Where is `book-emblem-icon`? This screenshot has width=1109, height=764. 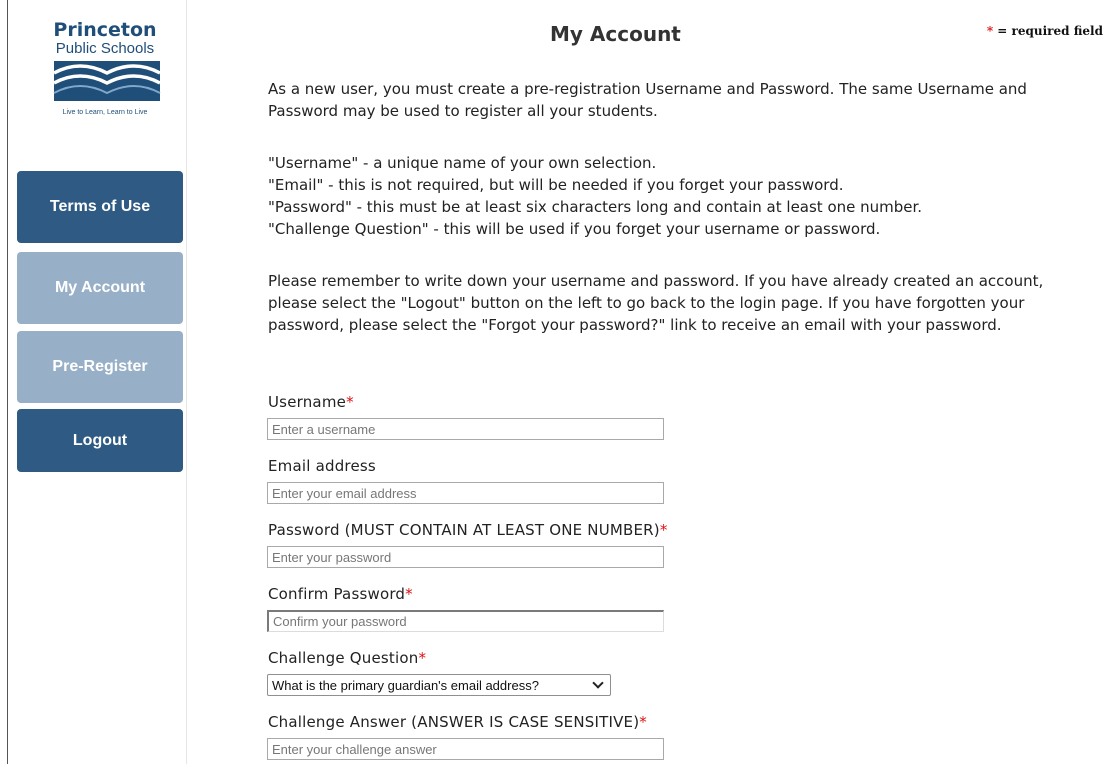
book-emblem-icon is located at coordinates (107, 81).